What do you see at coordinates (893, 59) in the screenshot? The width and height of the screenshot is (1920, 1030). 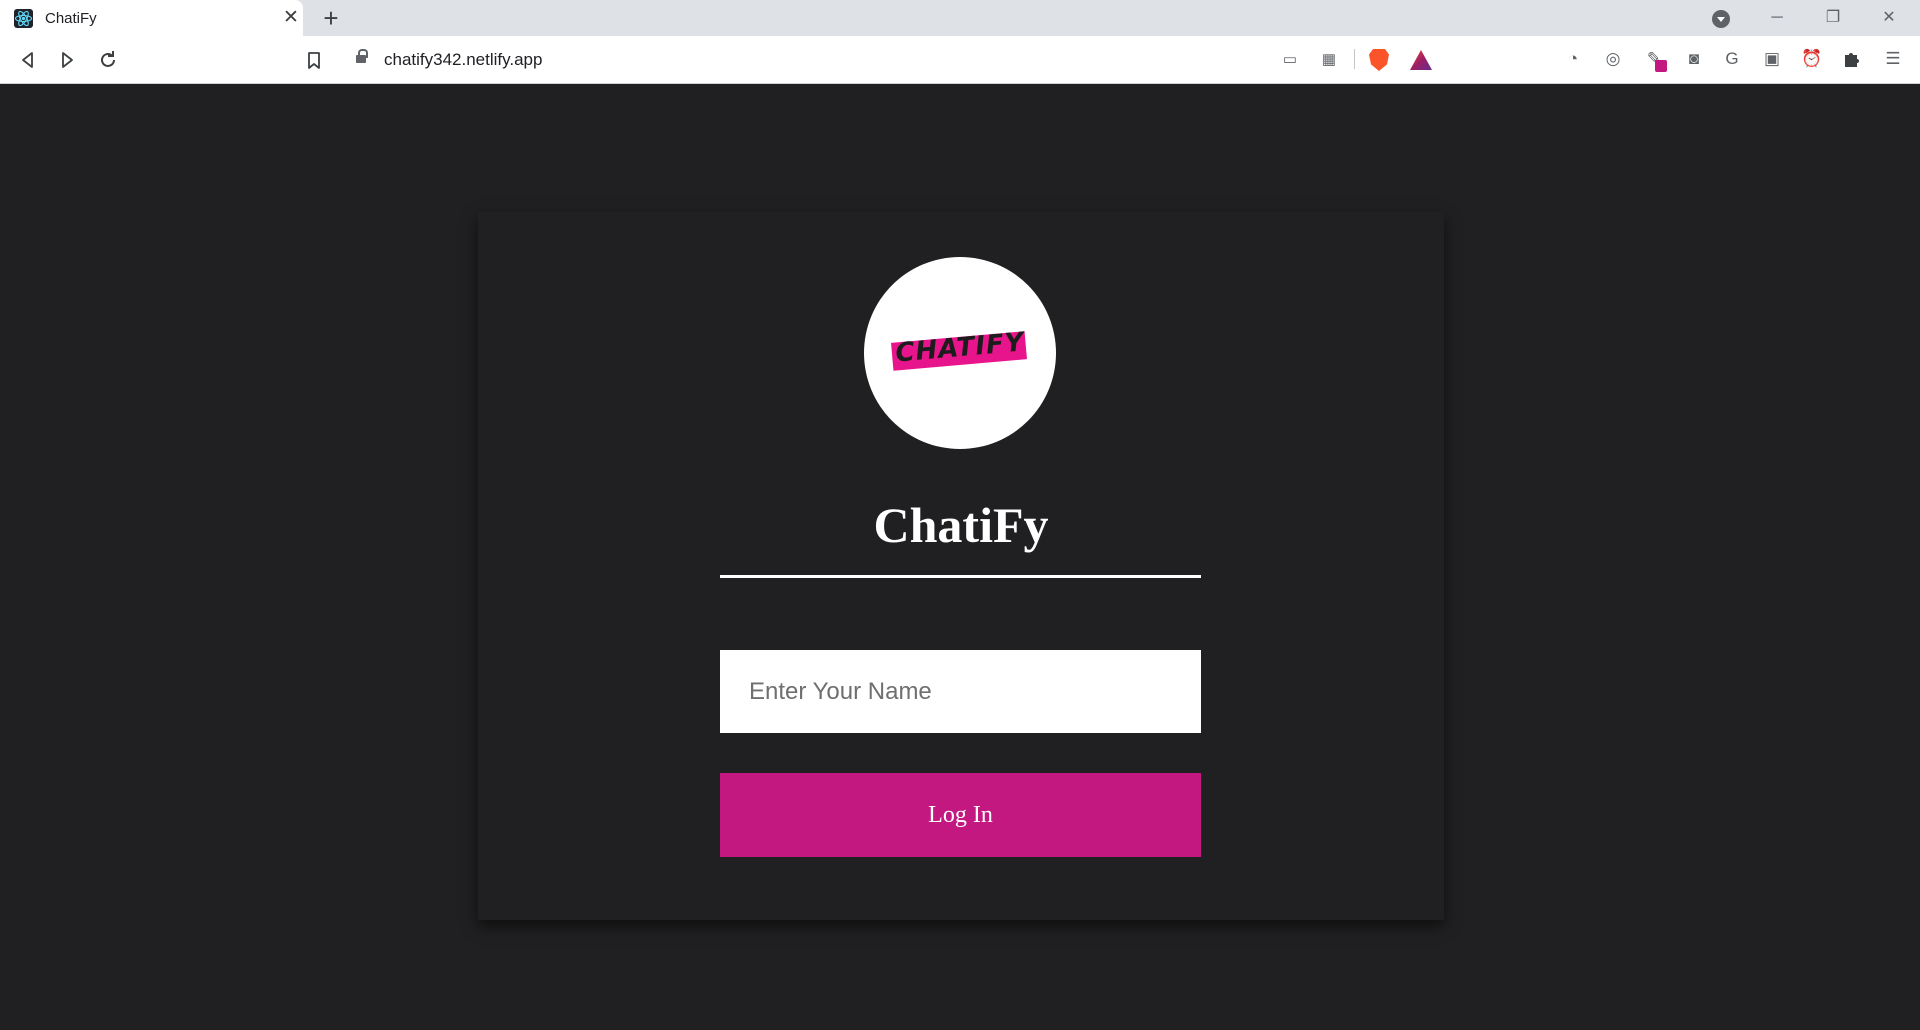 I see `address-bar: chatify342.netlify.app ▭ ▦` at bounding box center [893, 59].